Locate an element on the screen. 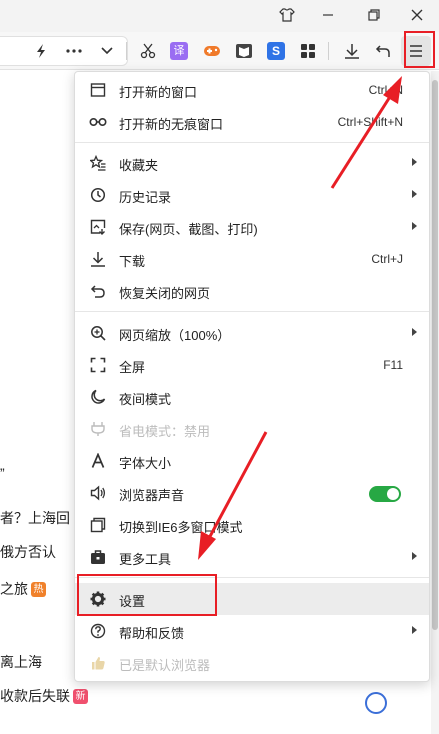 The image size is (439, 734). new-badge: 新 is located at coordinates (80, 696).